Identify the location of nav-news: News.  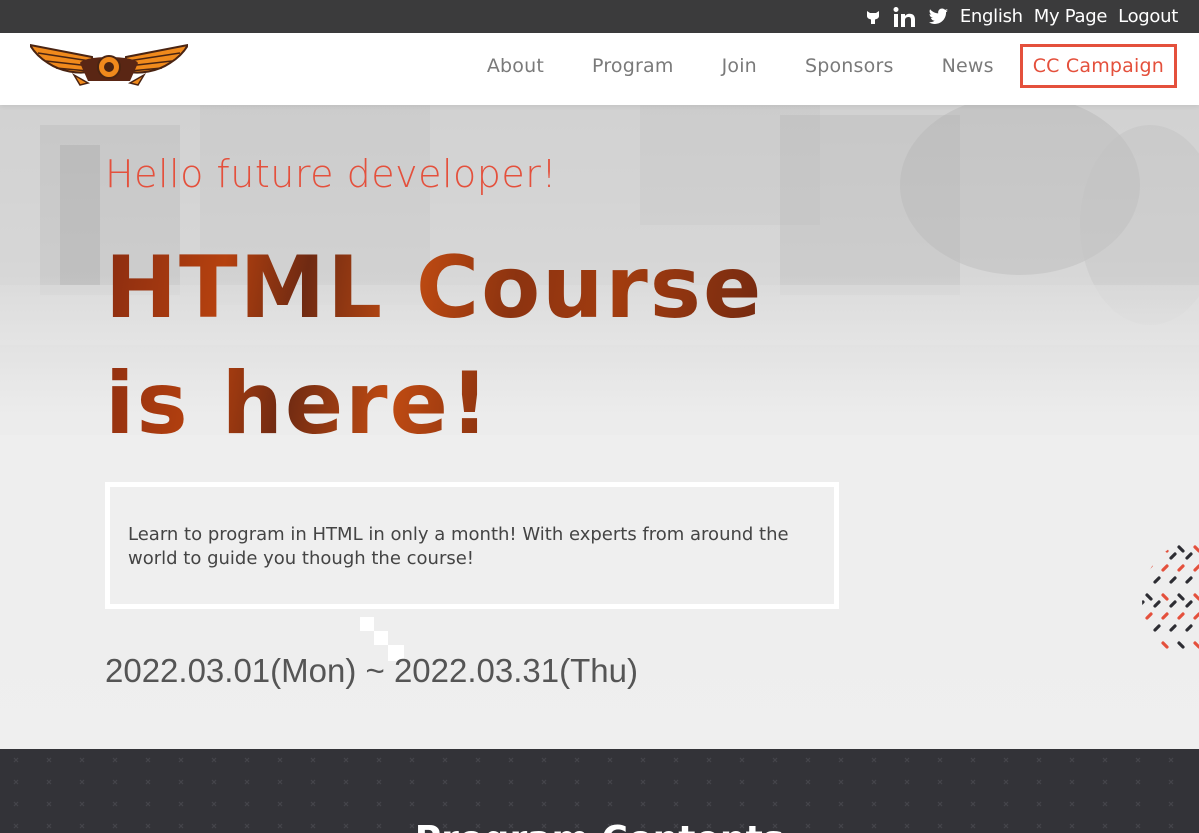
(968, 66).